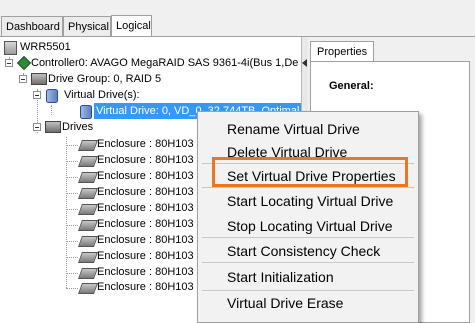 Image resolution: width=475 pixels, height=323 pixels. Describe the element at coordinates (53, 127) in the screenshot. I see `drives-icon` at that location.